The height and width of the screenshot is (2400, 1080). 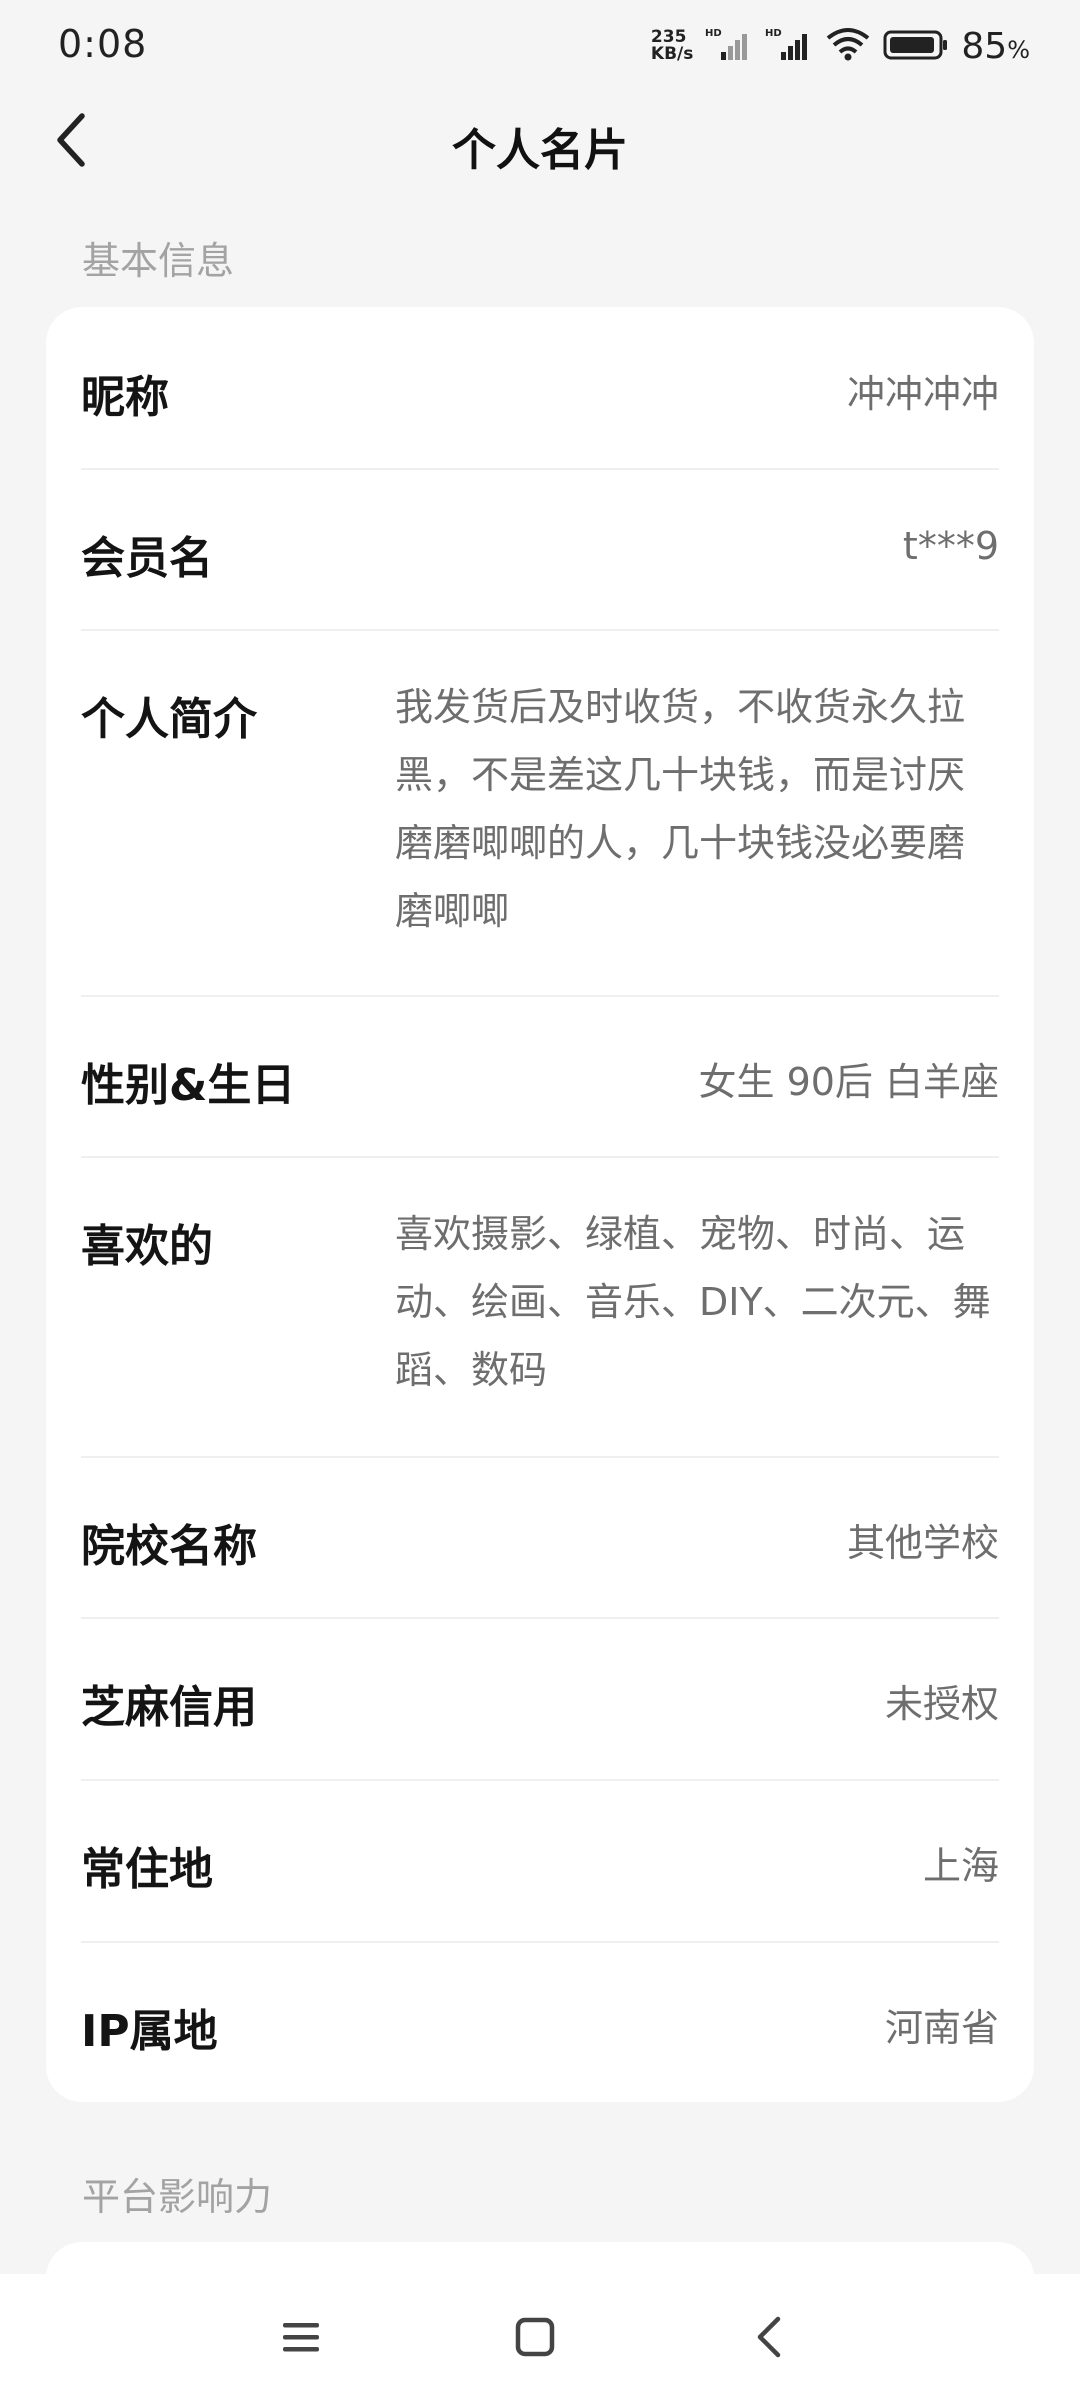 I want to click on home-icon, so click(x=535, y=2339).